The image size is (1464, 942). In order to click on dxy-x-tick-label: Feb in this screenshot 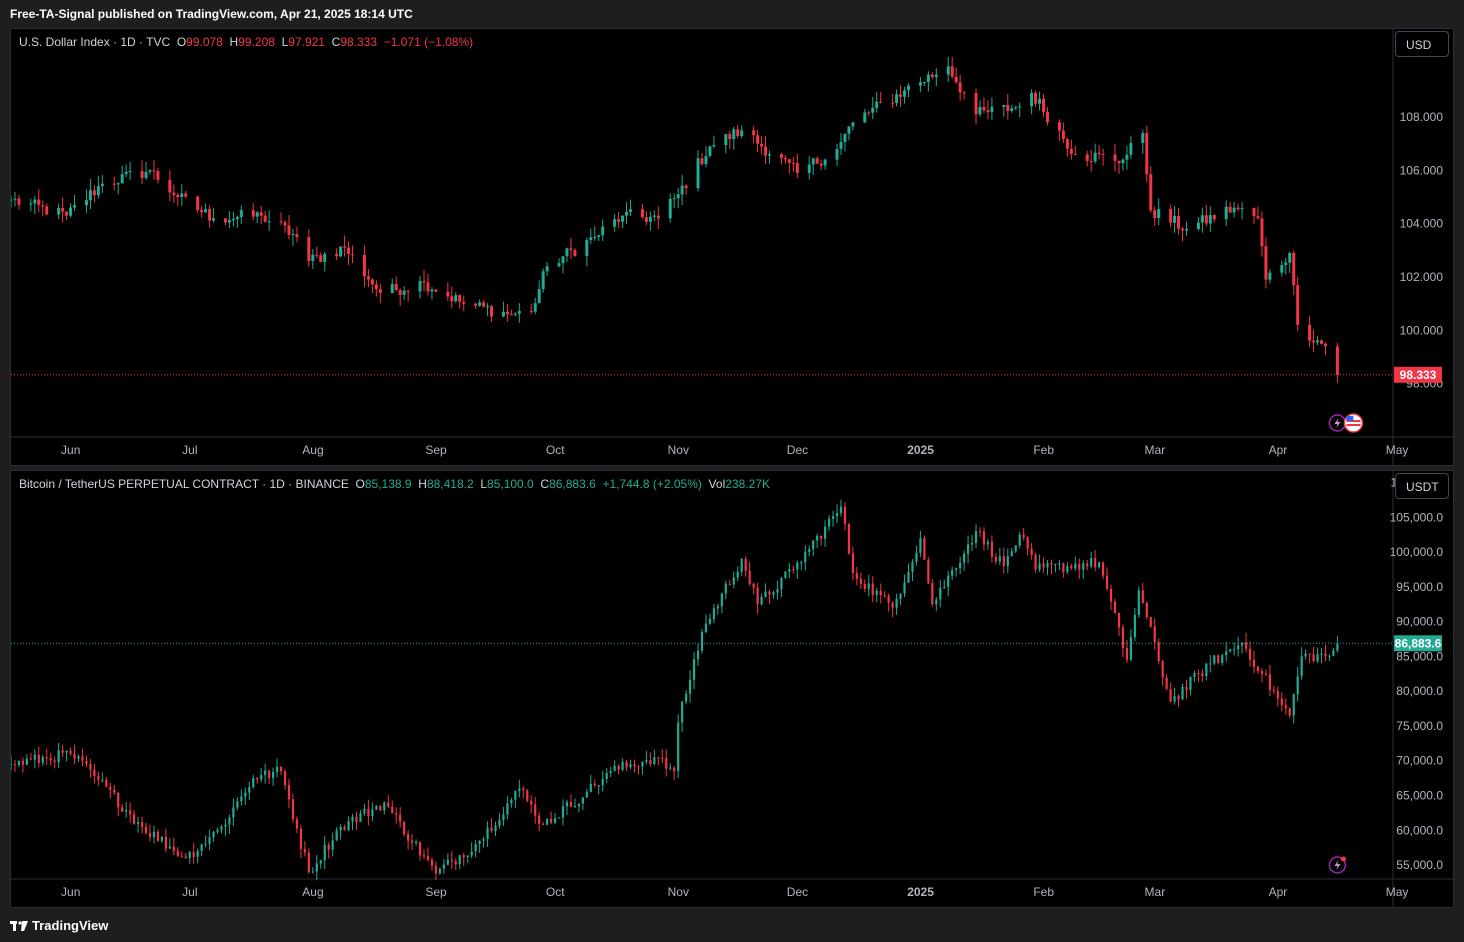, I will do `click(1043, 450)`.